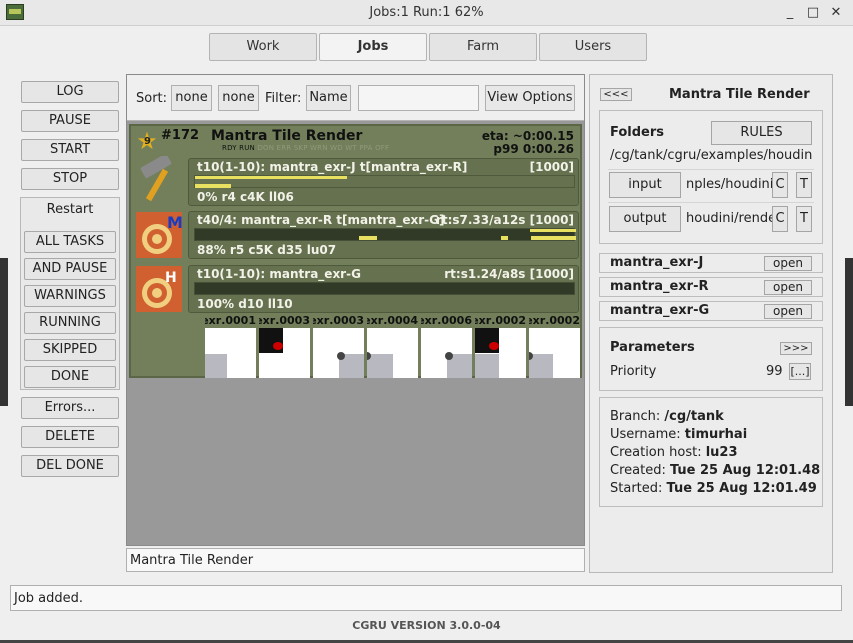  Describe the element at coordinates (734, 218) in the screenshot. I see `output-folder-path: houdini/render` at that location.